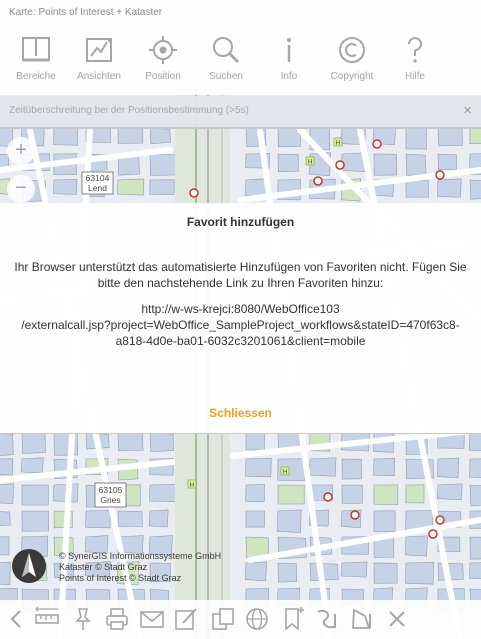 The height and width of the screenshot is (639, 481). I want to click on info-icon, so click(289, 50).